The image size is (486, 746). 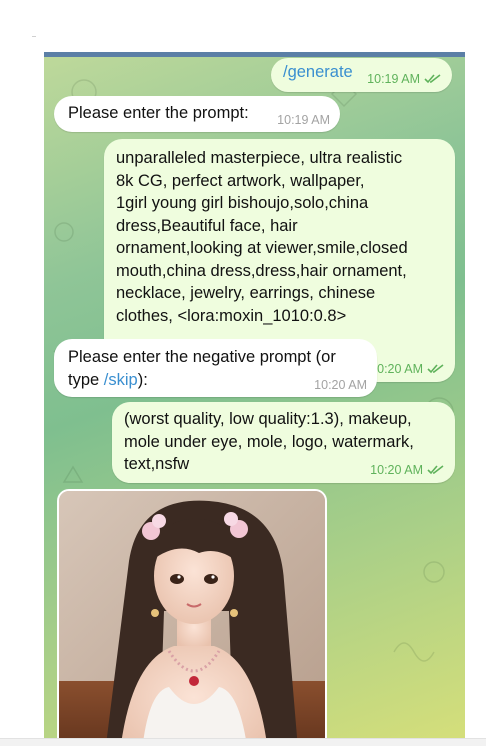 I want to click on generate-command-link: /generate, so click(x=318, y=72).